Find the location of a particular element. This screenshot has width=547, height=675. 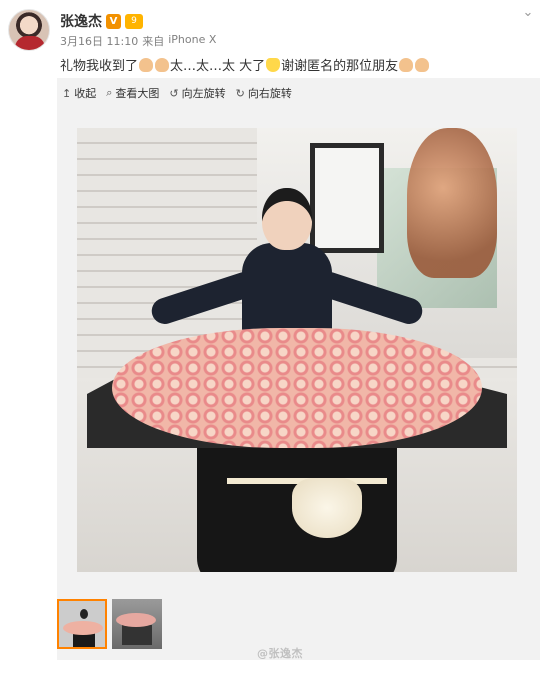

rotate-right-button: ↻ 向右旋转 is located at coordinates (264, 93).